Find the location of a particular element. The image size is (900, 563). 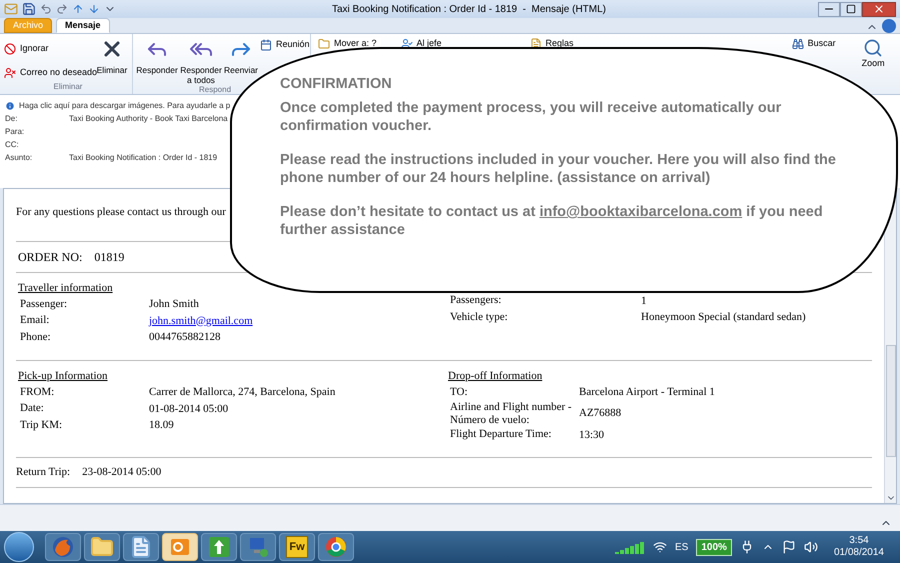

ribbon-button: Reenviar is located at coordinates (241, 56).